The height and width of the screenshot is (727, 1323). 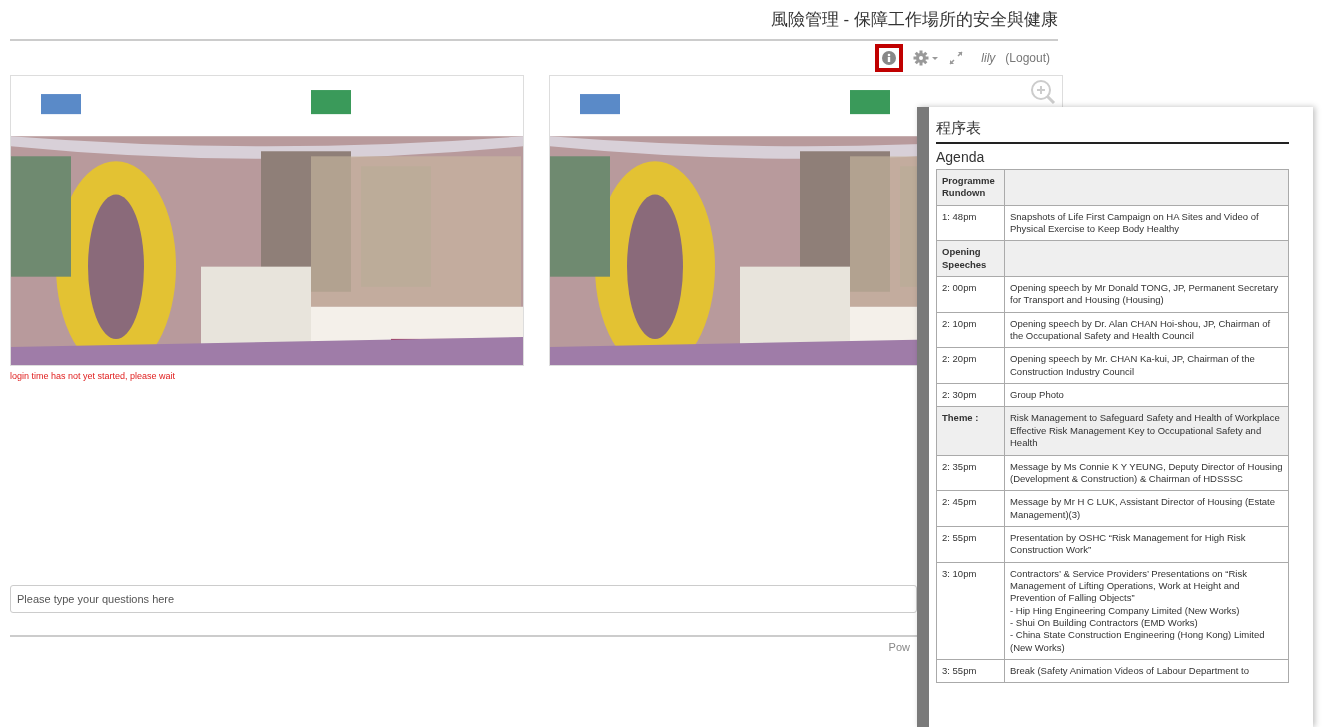 What do you see at coordinates (899, 647) in the screenshot?
I see `footer-text: Pow` at bounding box center [899, 647].